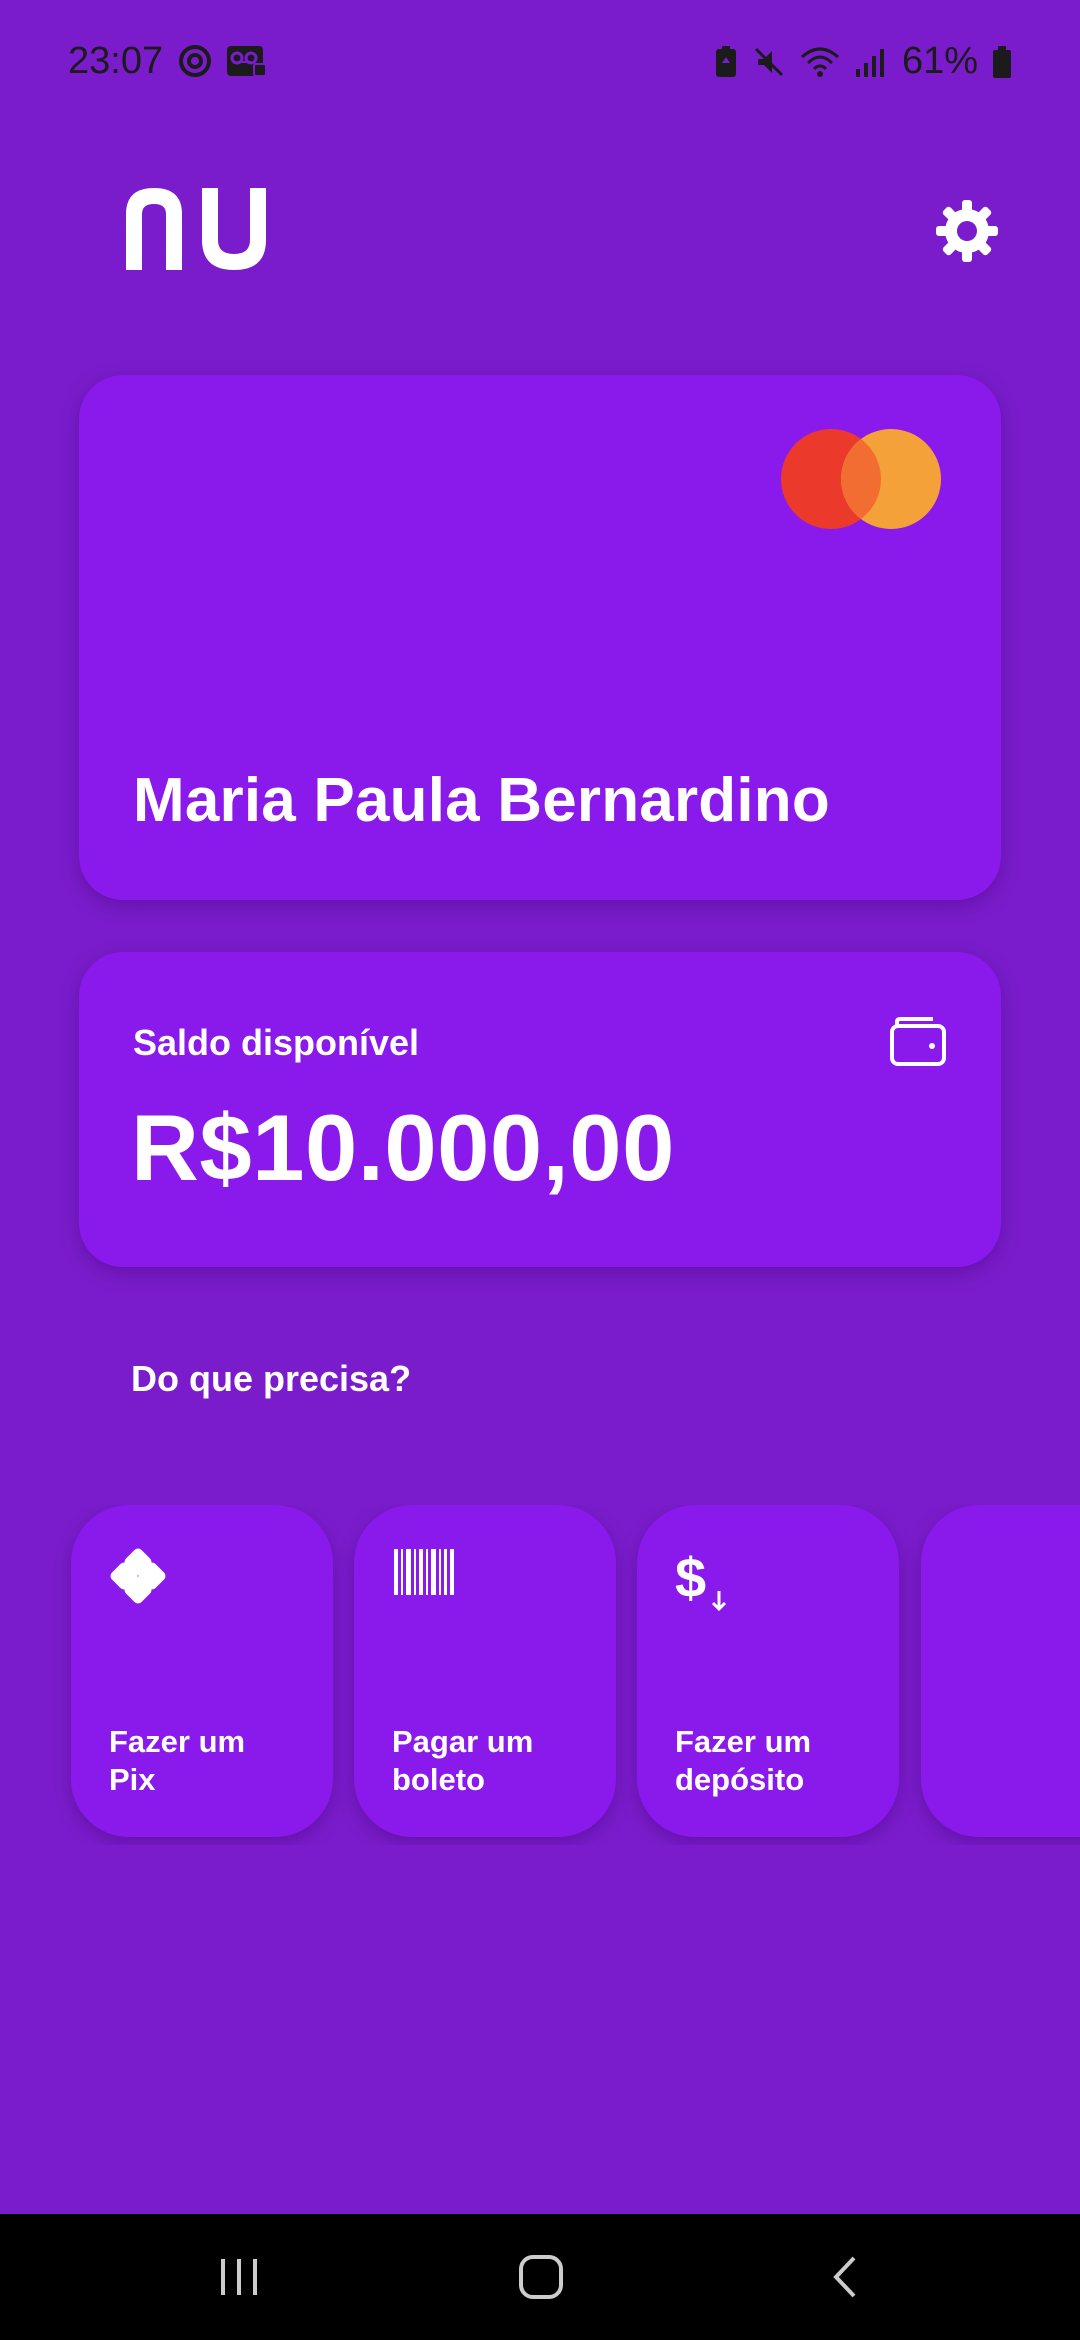 This screenshot has height=2340, width=1080. I want to click on back-icon, so click(844, 2277).